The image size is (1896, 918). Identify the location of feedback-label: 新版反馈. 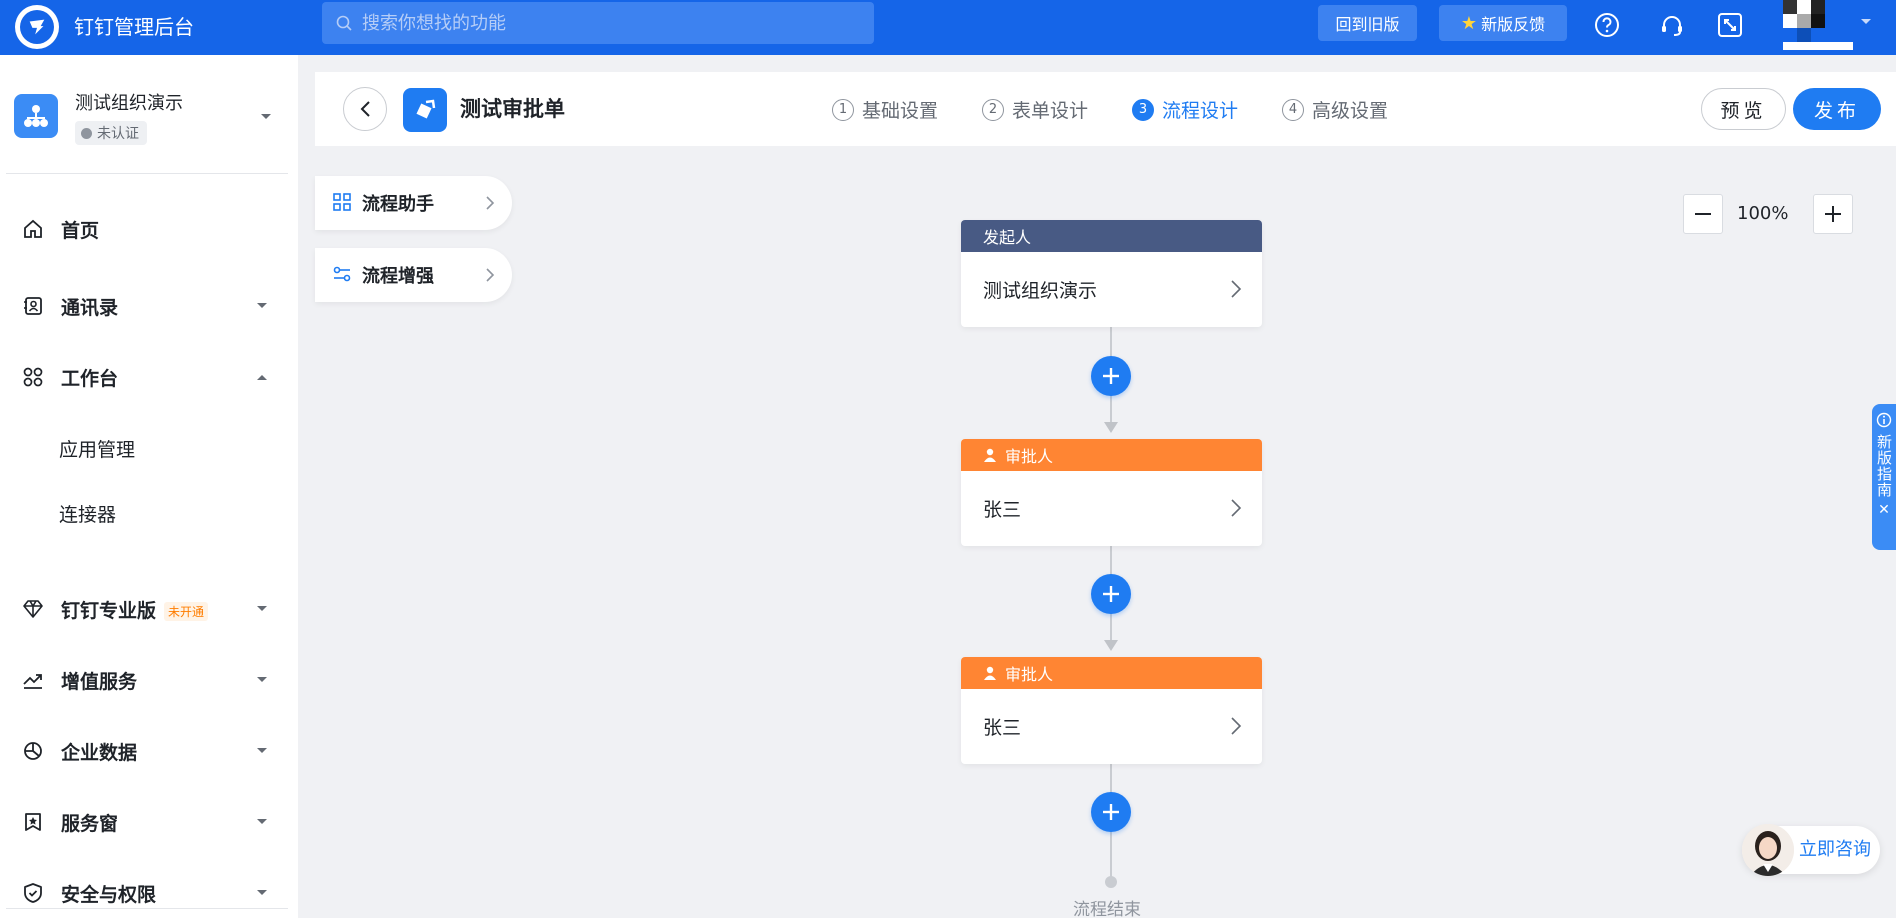
(1513, 24).